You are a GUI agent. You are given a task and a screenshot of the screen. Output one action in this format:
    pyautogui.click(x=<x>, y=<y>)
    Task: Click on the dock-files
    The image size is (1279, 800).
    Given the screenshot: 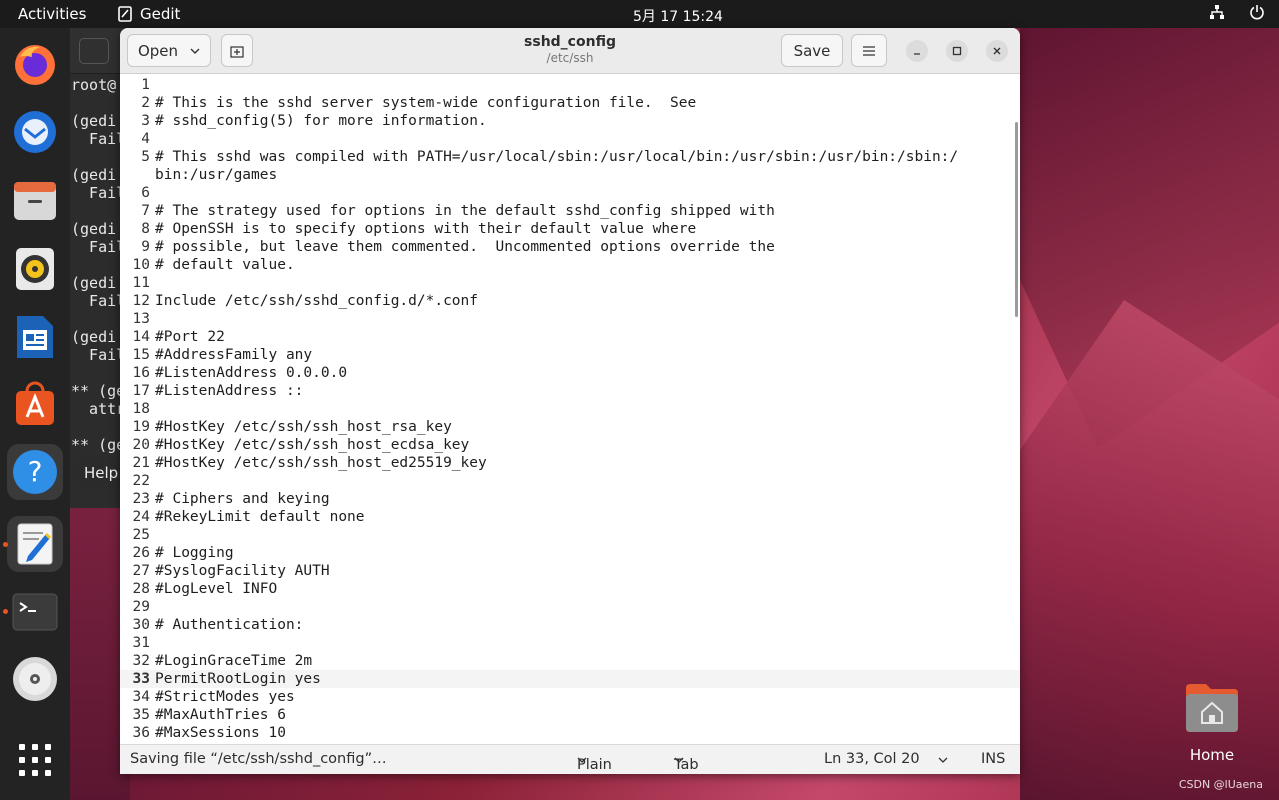 What is the action you would take?
    pyautogui.click(x=35, y=201)
    